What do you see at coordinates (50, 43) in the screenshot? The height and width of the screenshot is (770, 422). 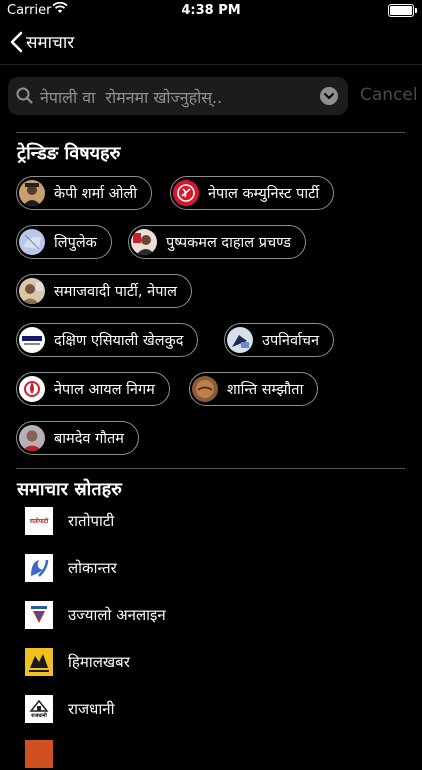 I see `back-label: समाचार` at bounding box center [50, 43].